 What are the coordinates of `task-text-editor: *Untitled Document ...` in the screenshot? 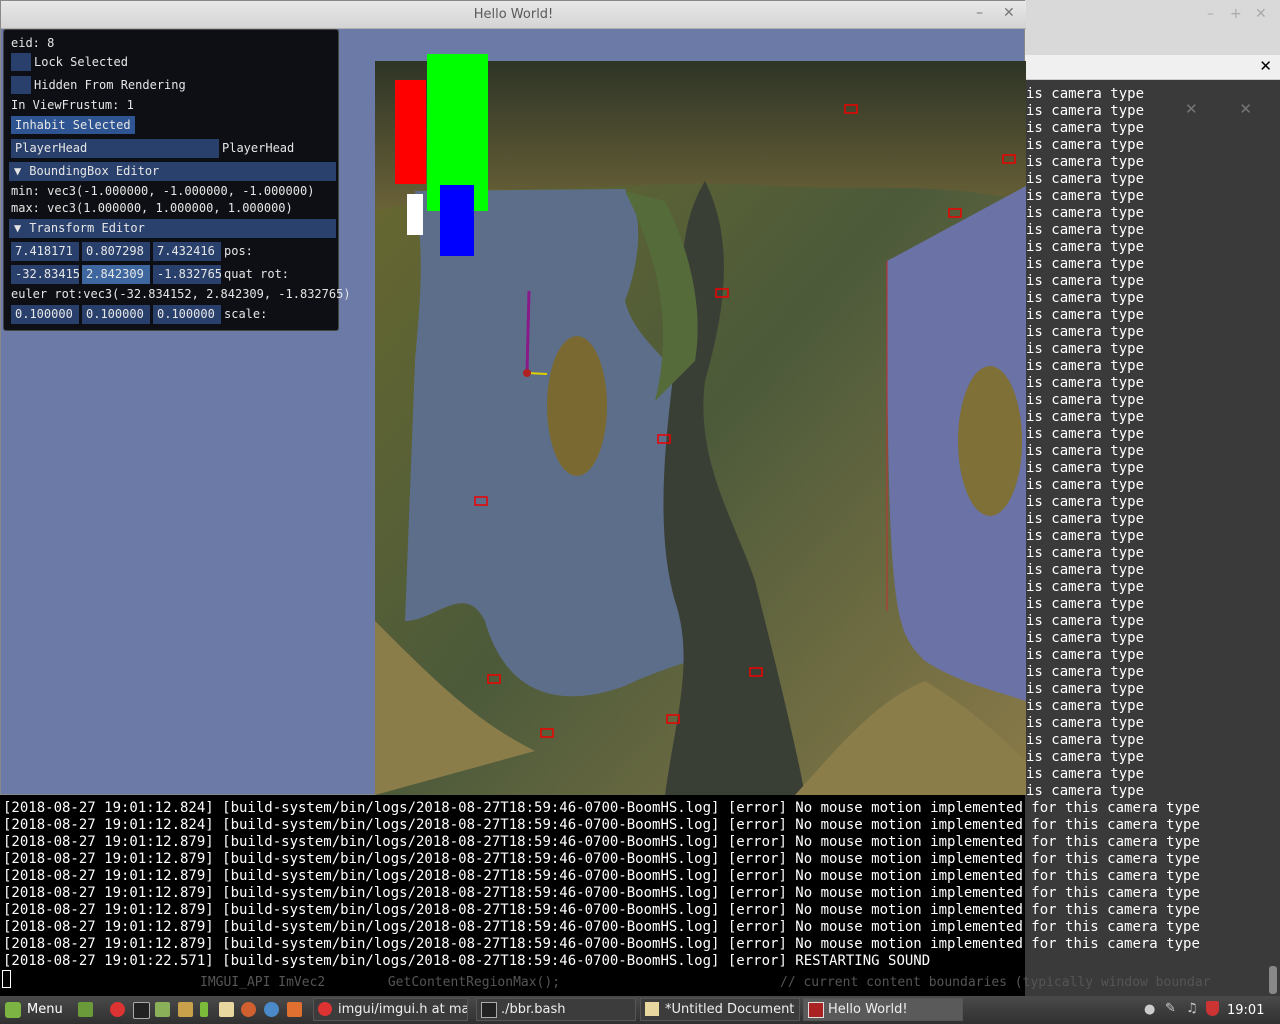 It's located at (720, 1009).